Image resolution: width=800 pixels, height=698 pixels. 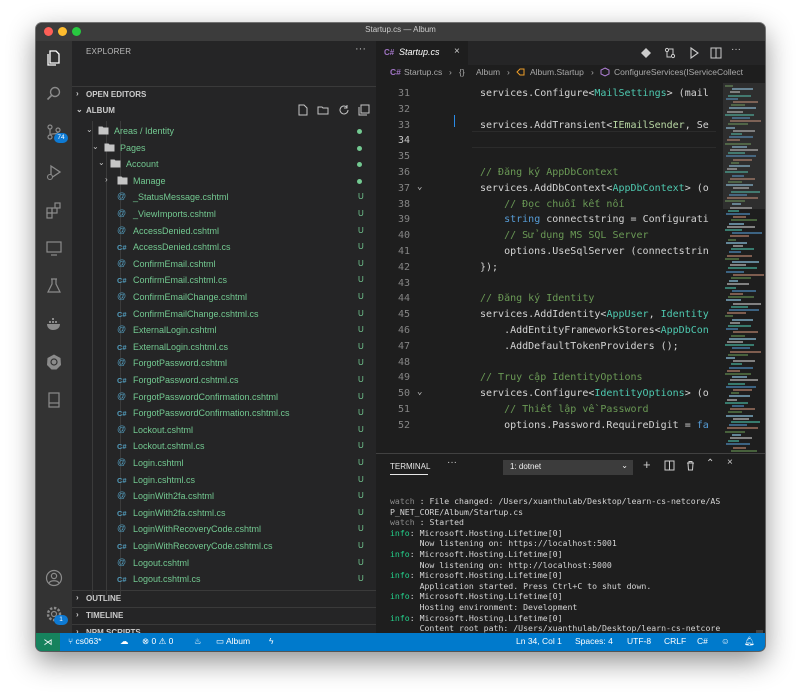 I want to click on outline-section: › OUTLINE, so click(x=224, y=598).